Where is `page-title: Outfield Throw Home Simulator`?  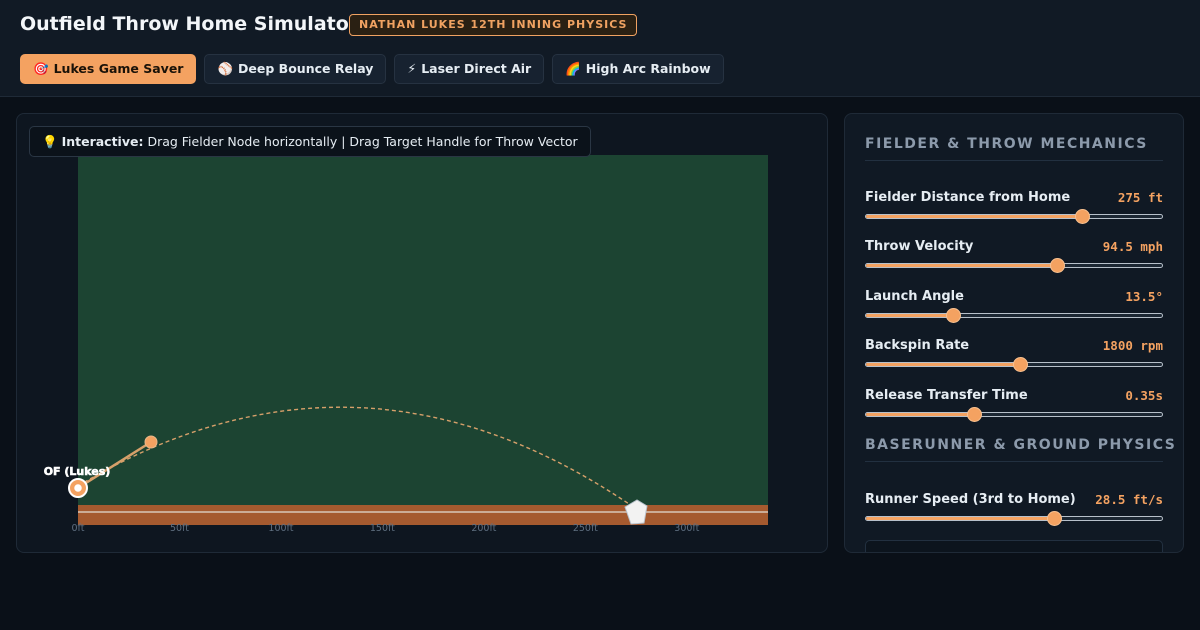
page-title: Outfield Throw Home Simulator is located at coordinates (189, 24).